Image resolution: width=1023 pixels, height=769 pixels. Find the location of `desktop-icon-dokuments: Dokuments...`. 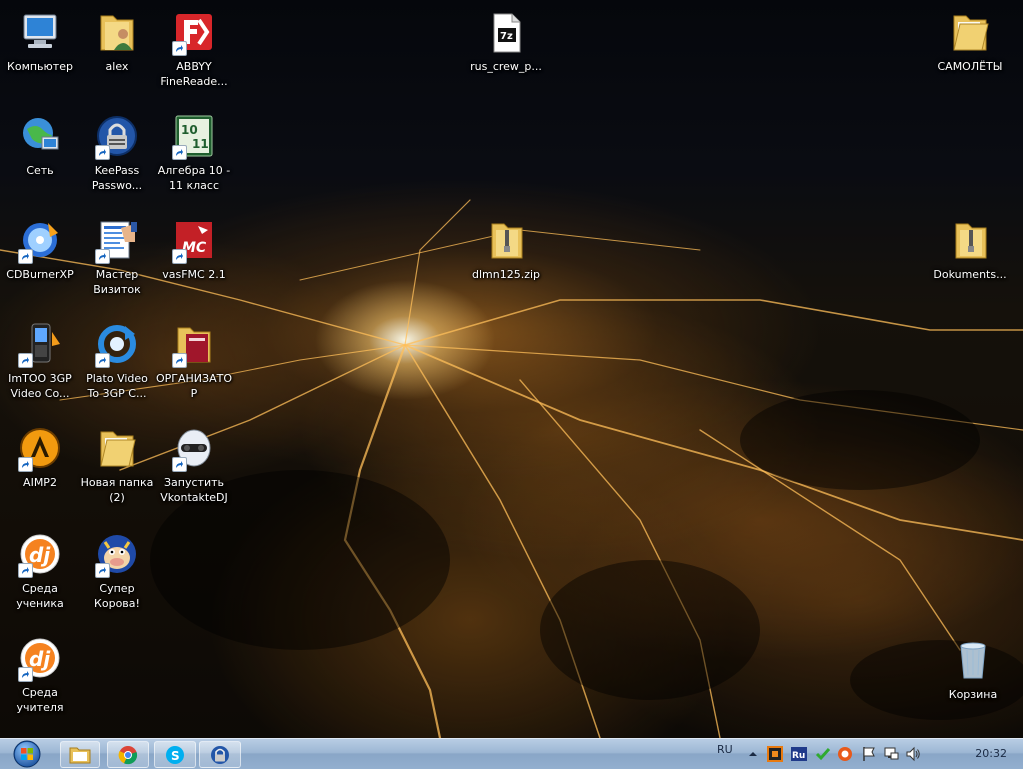

desktop-icon-dokuments: Dokuments... is located at coordinates (970, 249).